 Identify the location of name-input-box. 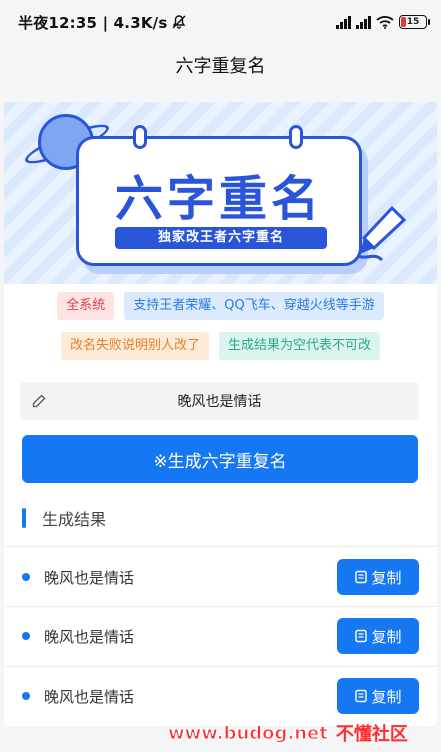
(219, 401).